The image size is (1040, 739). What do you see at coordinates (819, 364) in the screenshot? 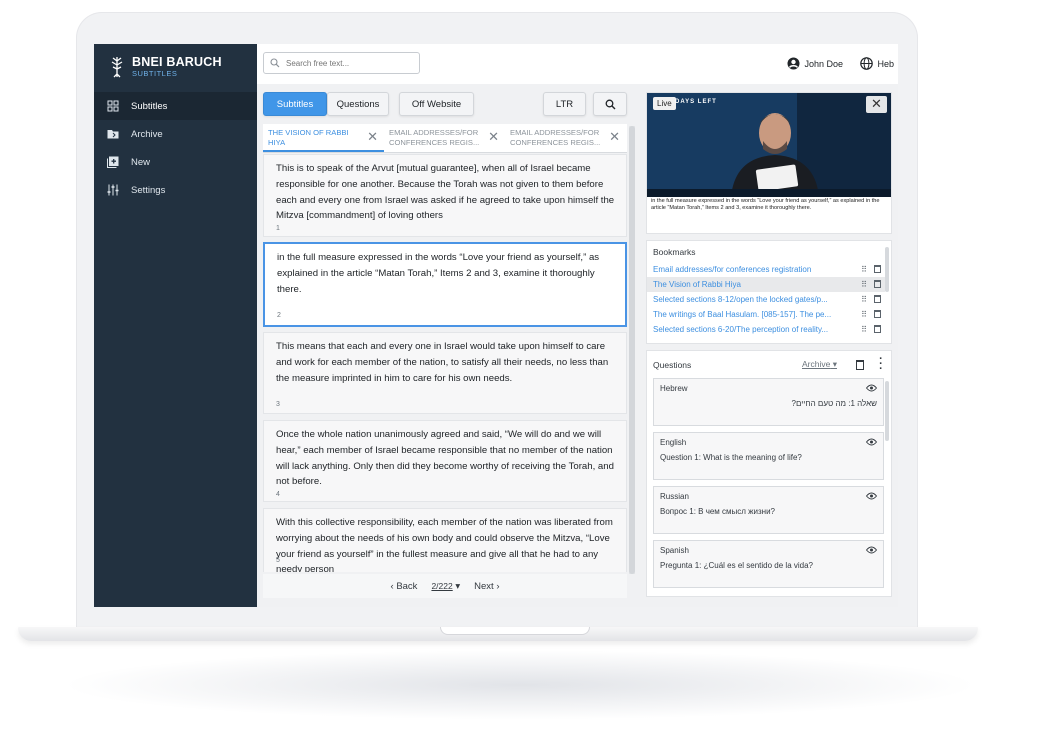
I see `archive-dropdown: Archive ▾` at bounding box center [819, 364].